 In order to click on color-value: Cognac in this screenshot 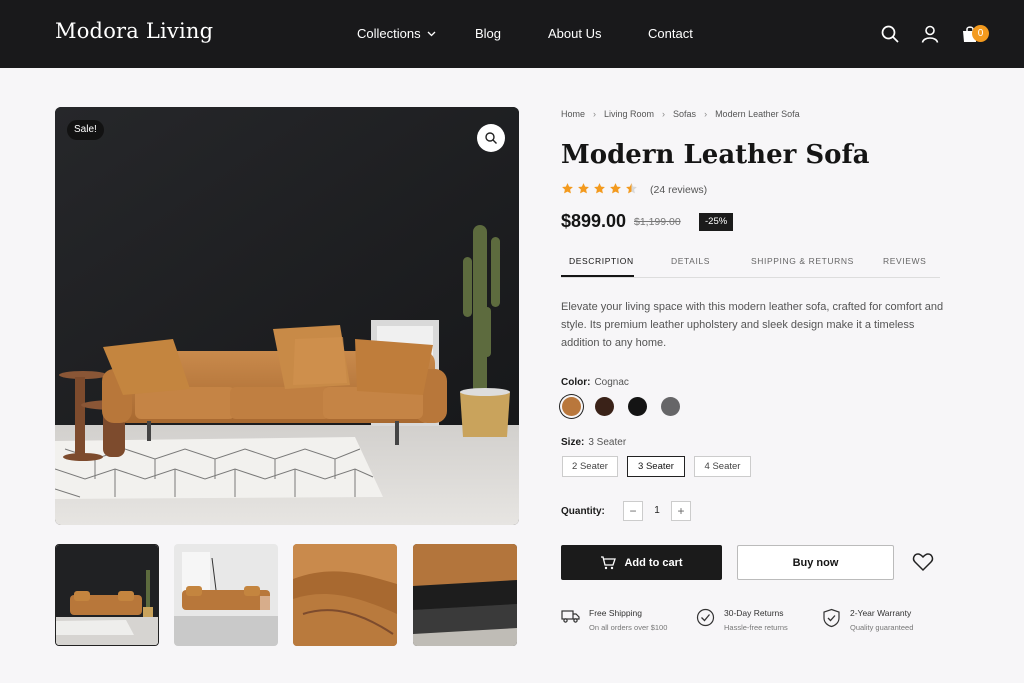, I will do `click(611, 382)`.